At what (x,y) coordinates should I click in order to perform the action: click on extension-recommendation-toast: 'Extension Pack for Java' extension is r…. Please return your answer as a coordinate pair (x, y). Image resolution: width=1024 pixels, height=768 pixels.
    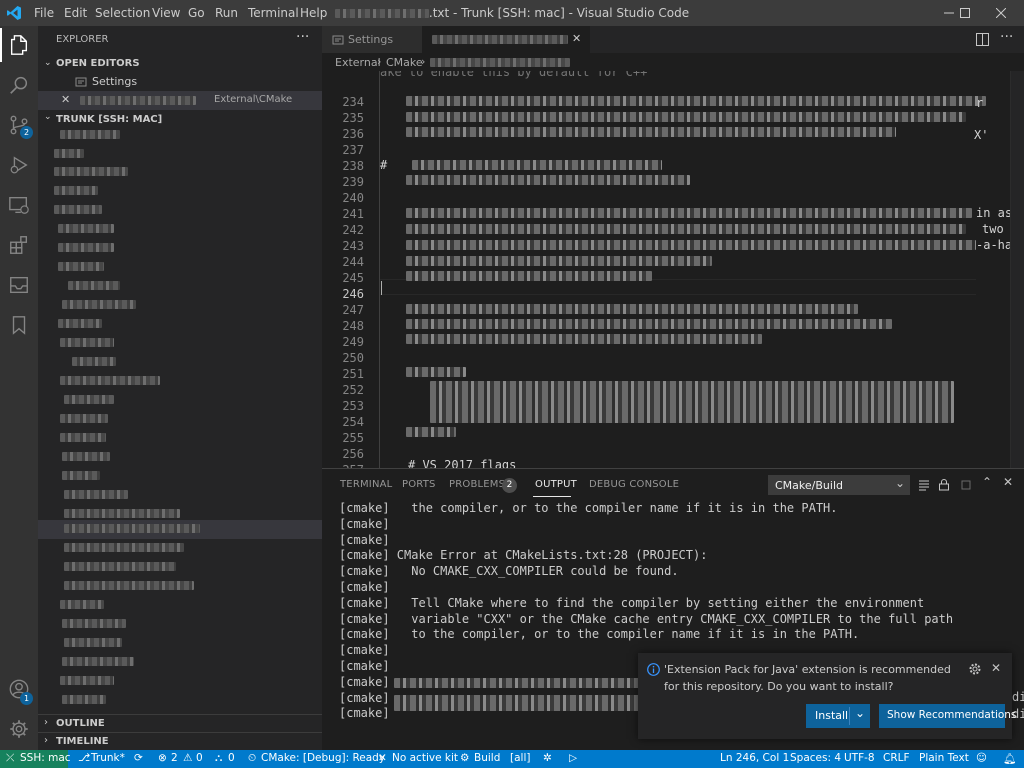
    Looking at the image, I should click on (827, 696).